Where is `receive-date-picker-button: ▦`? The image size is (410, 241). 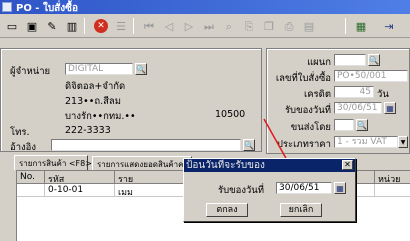
receive-date-picker-button: ▦ is located at coordinates (390, 108).